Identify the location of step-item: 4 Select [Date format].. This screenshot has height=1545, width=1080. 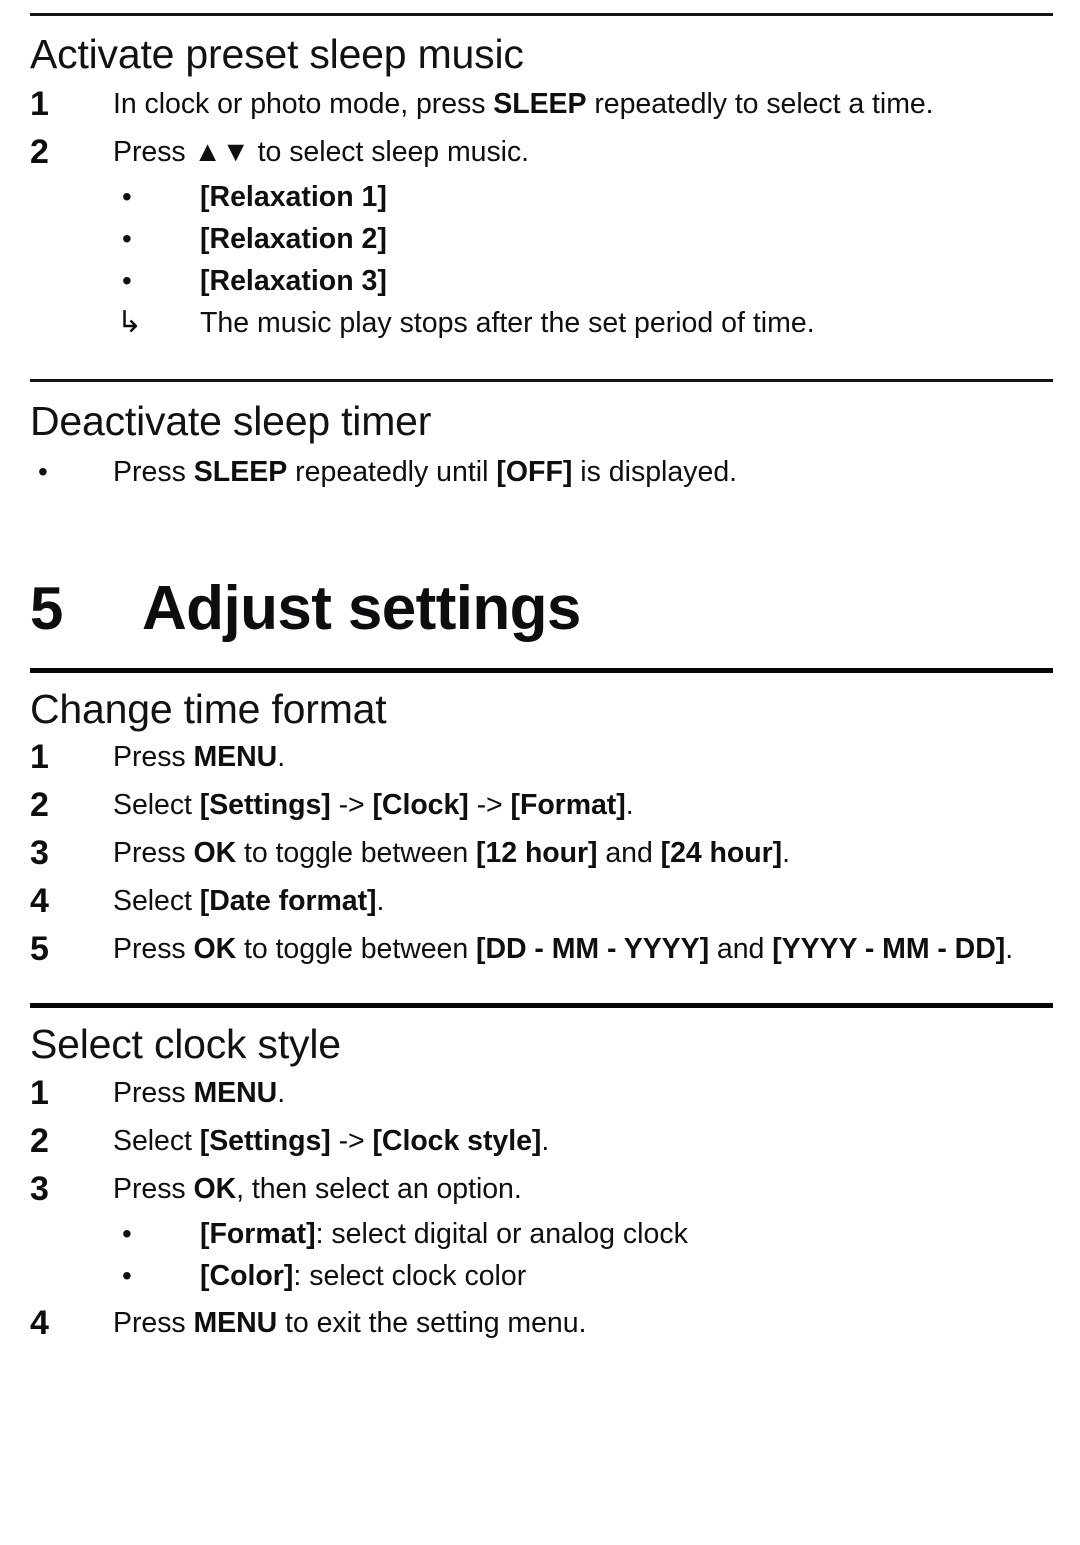
(541, 901).